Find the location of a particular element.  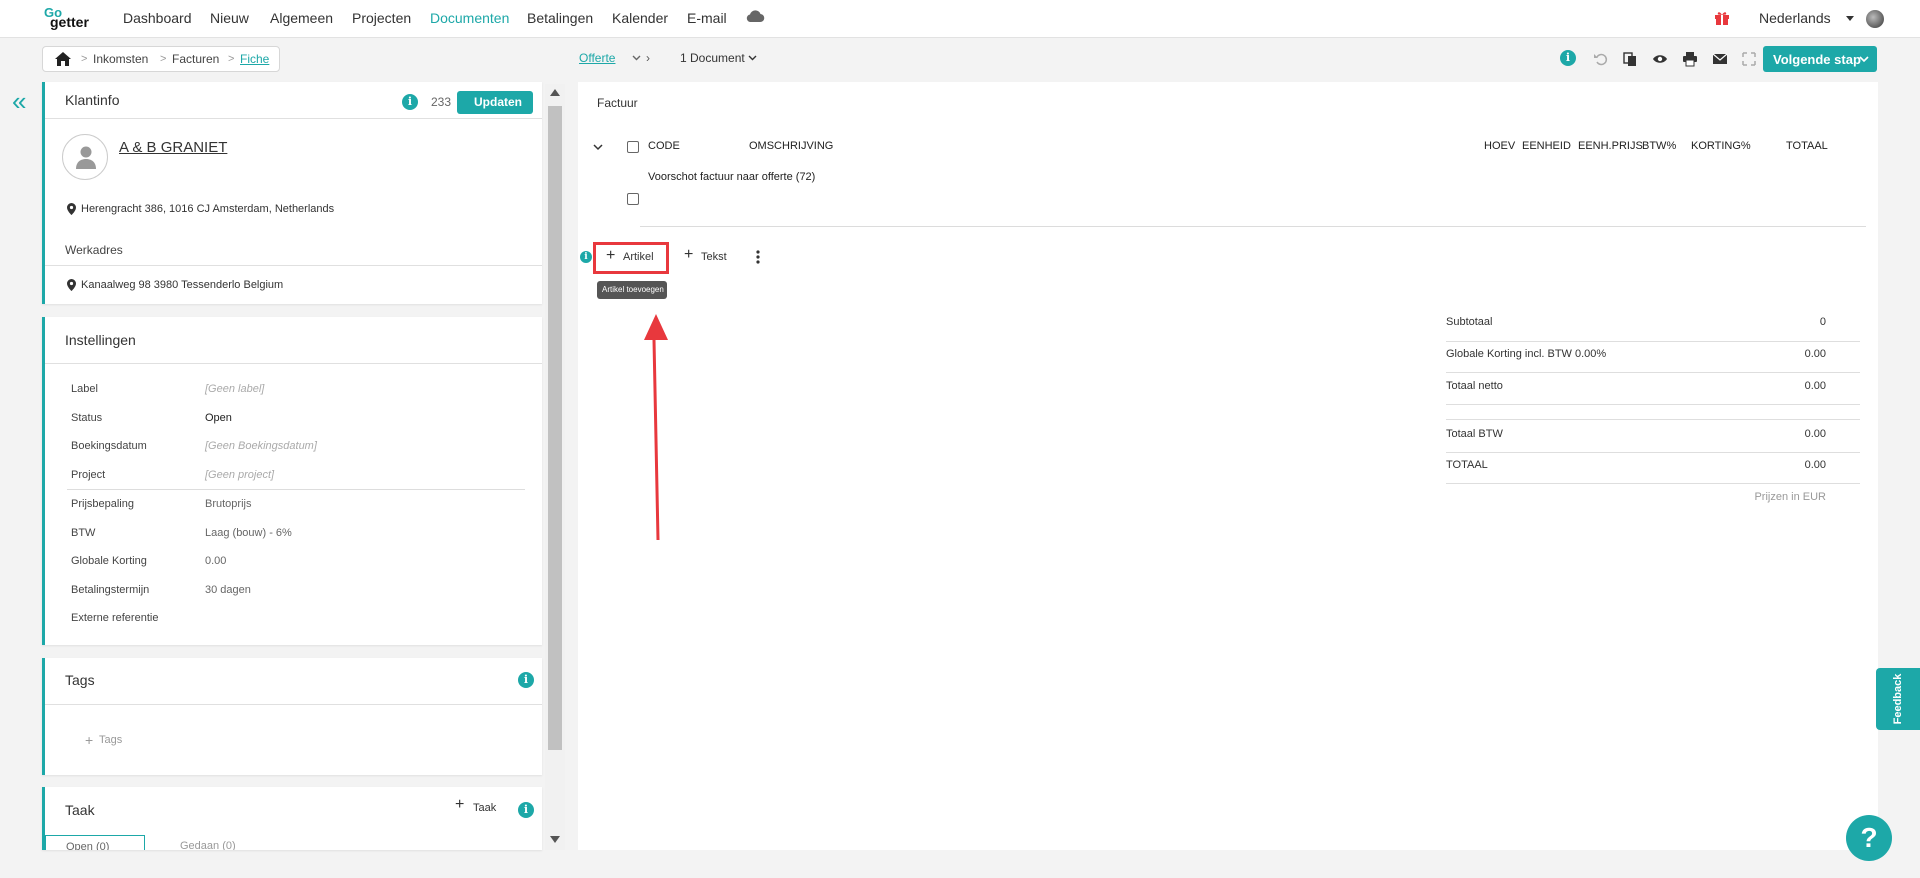

setting-betalingstermijn-key: Betalingstermijn is located at coordinates (110, 590).